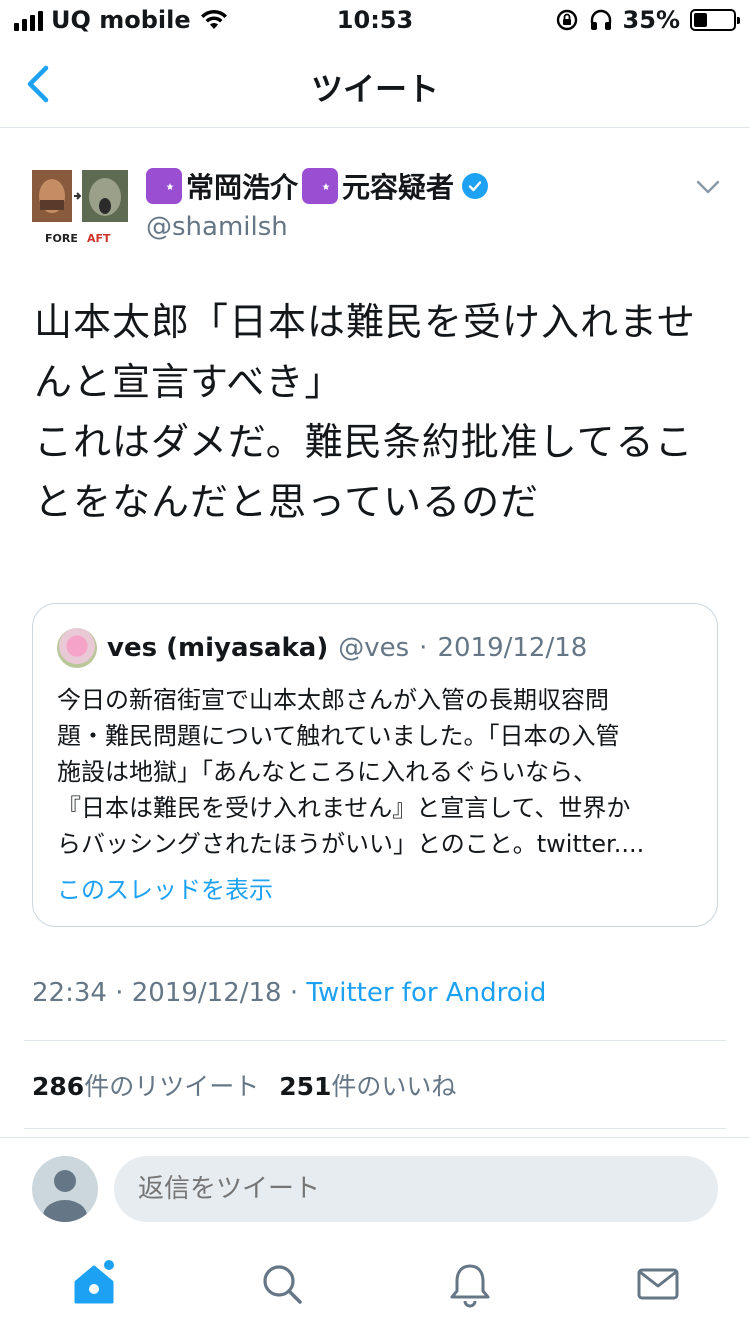 This screenshot has width=750, height=1334. I want to click on headphones-icon, so click(600, 19).